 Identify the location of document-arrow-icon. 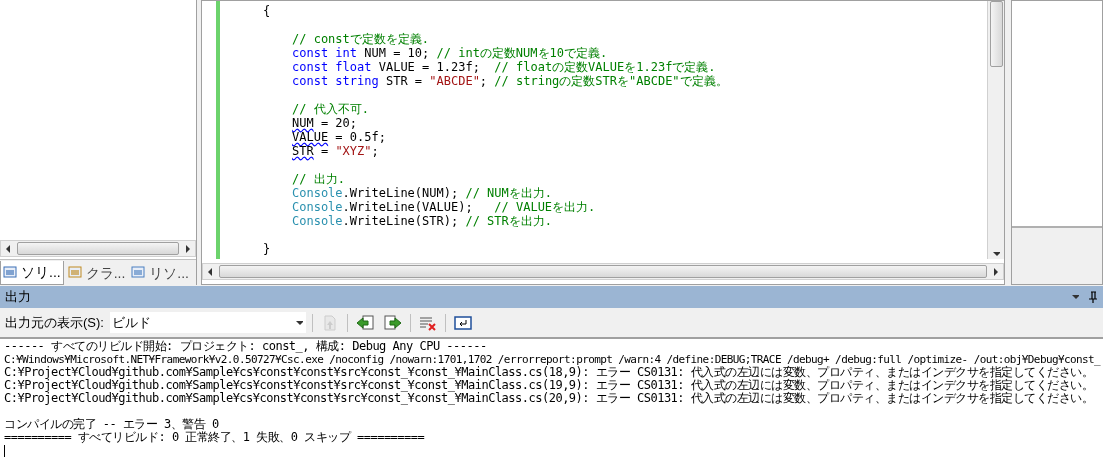
(329, 322).